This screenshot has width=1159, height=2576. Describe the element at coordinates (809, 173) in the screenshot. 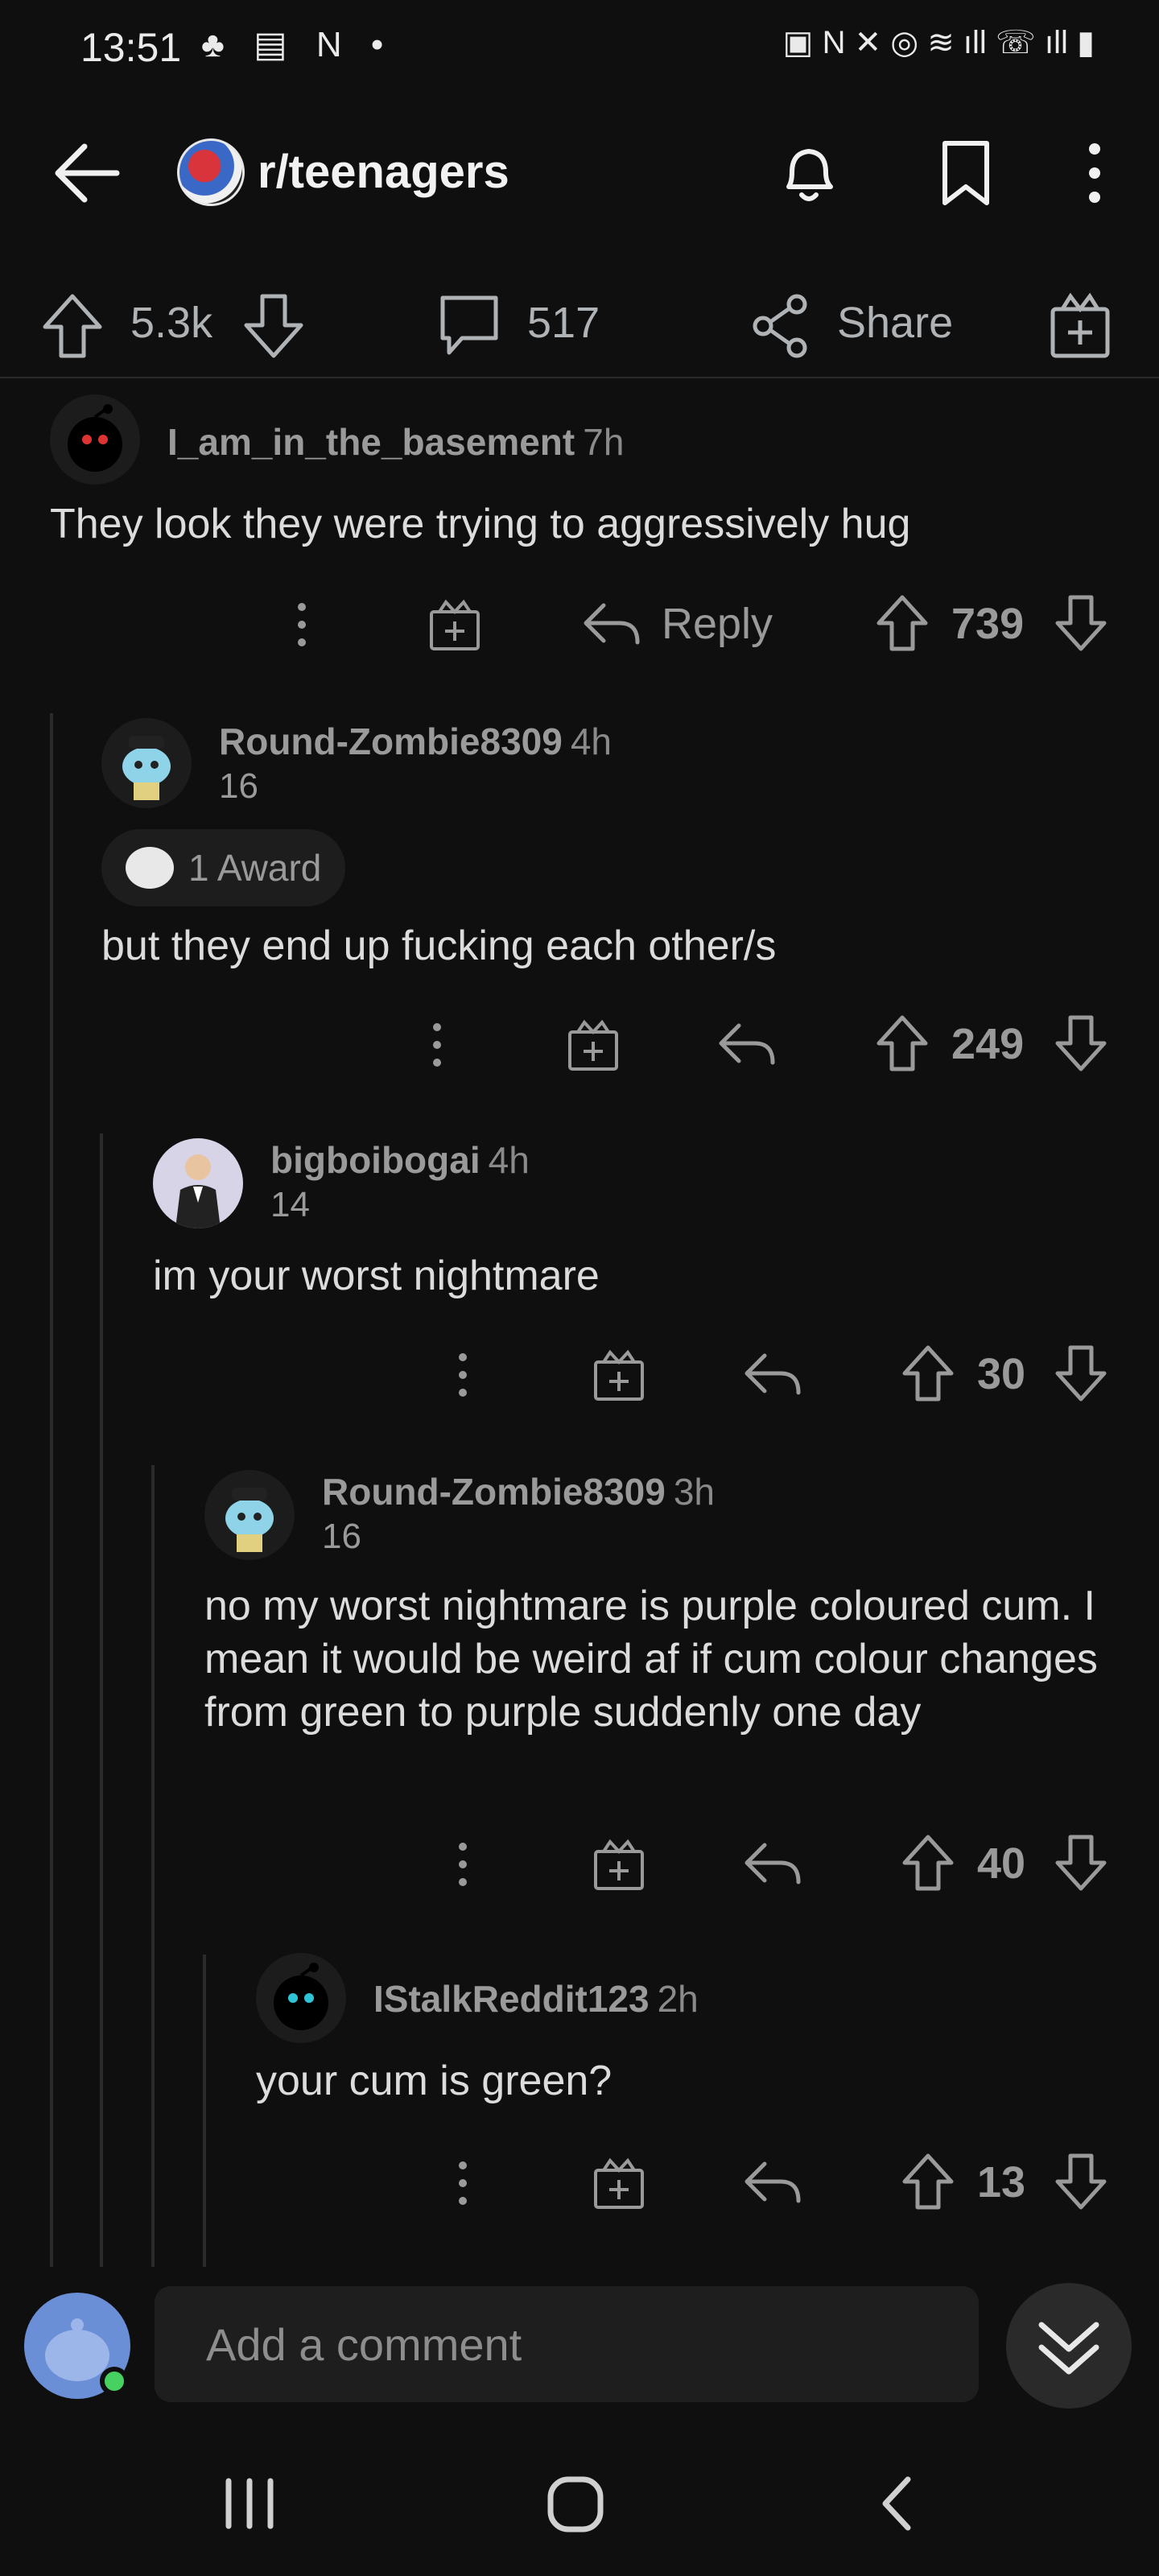

I see `bell-icon` at that location.